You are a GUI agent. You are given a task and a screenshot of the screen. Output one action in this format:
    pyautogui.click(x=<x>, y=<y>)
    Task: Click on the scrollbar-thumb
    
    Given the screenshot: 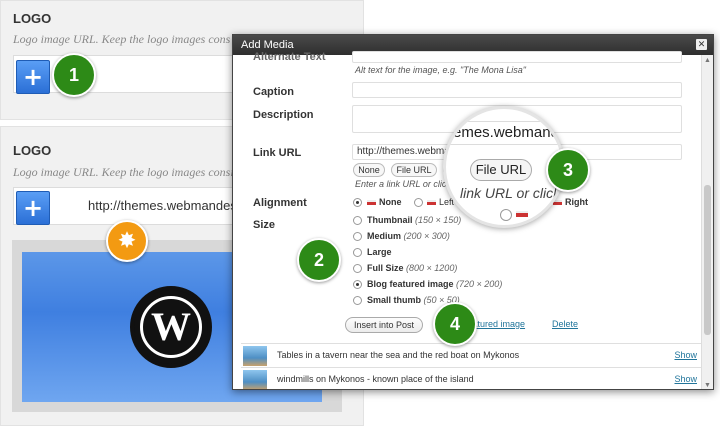 What is the action you would take?
    pyautogui.click(x=707, y=260)
    